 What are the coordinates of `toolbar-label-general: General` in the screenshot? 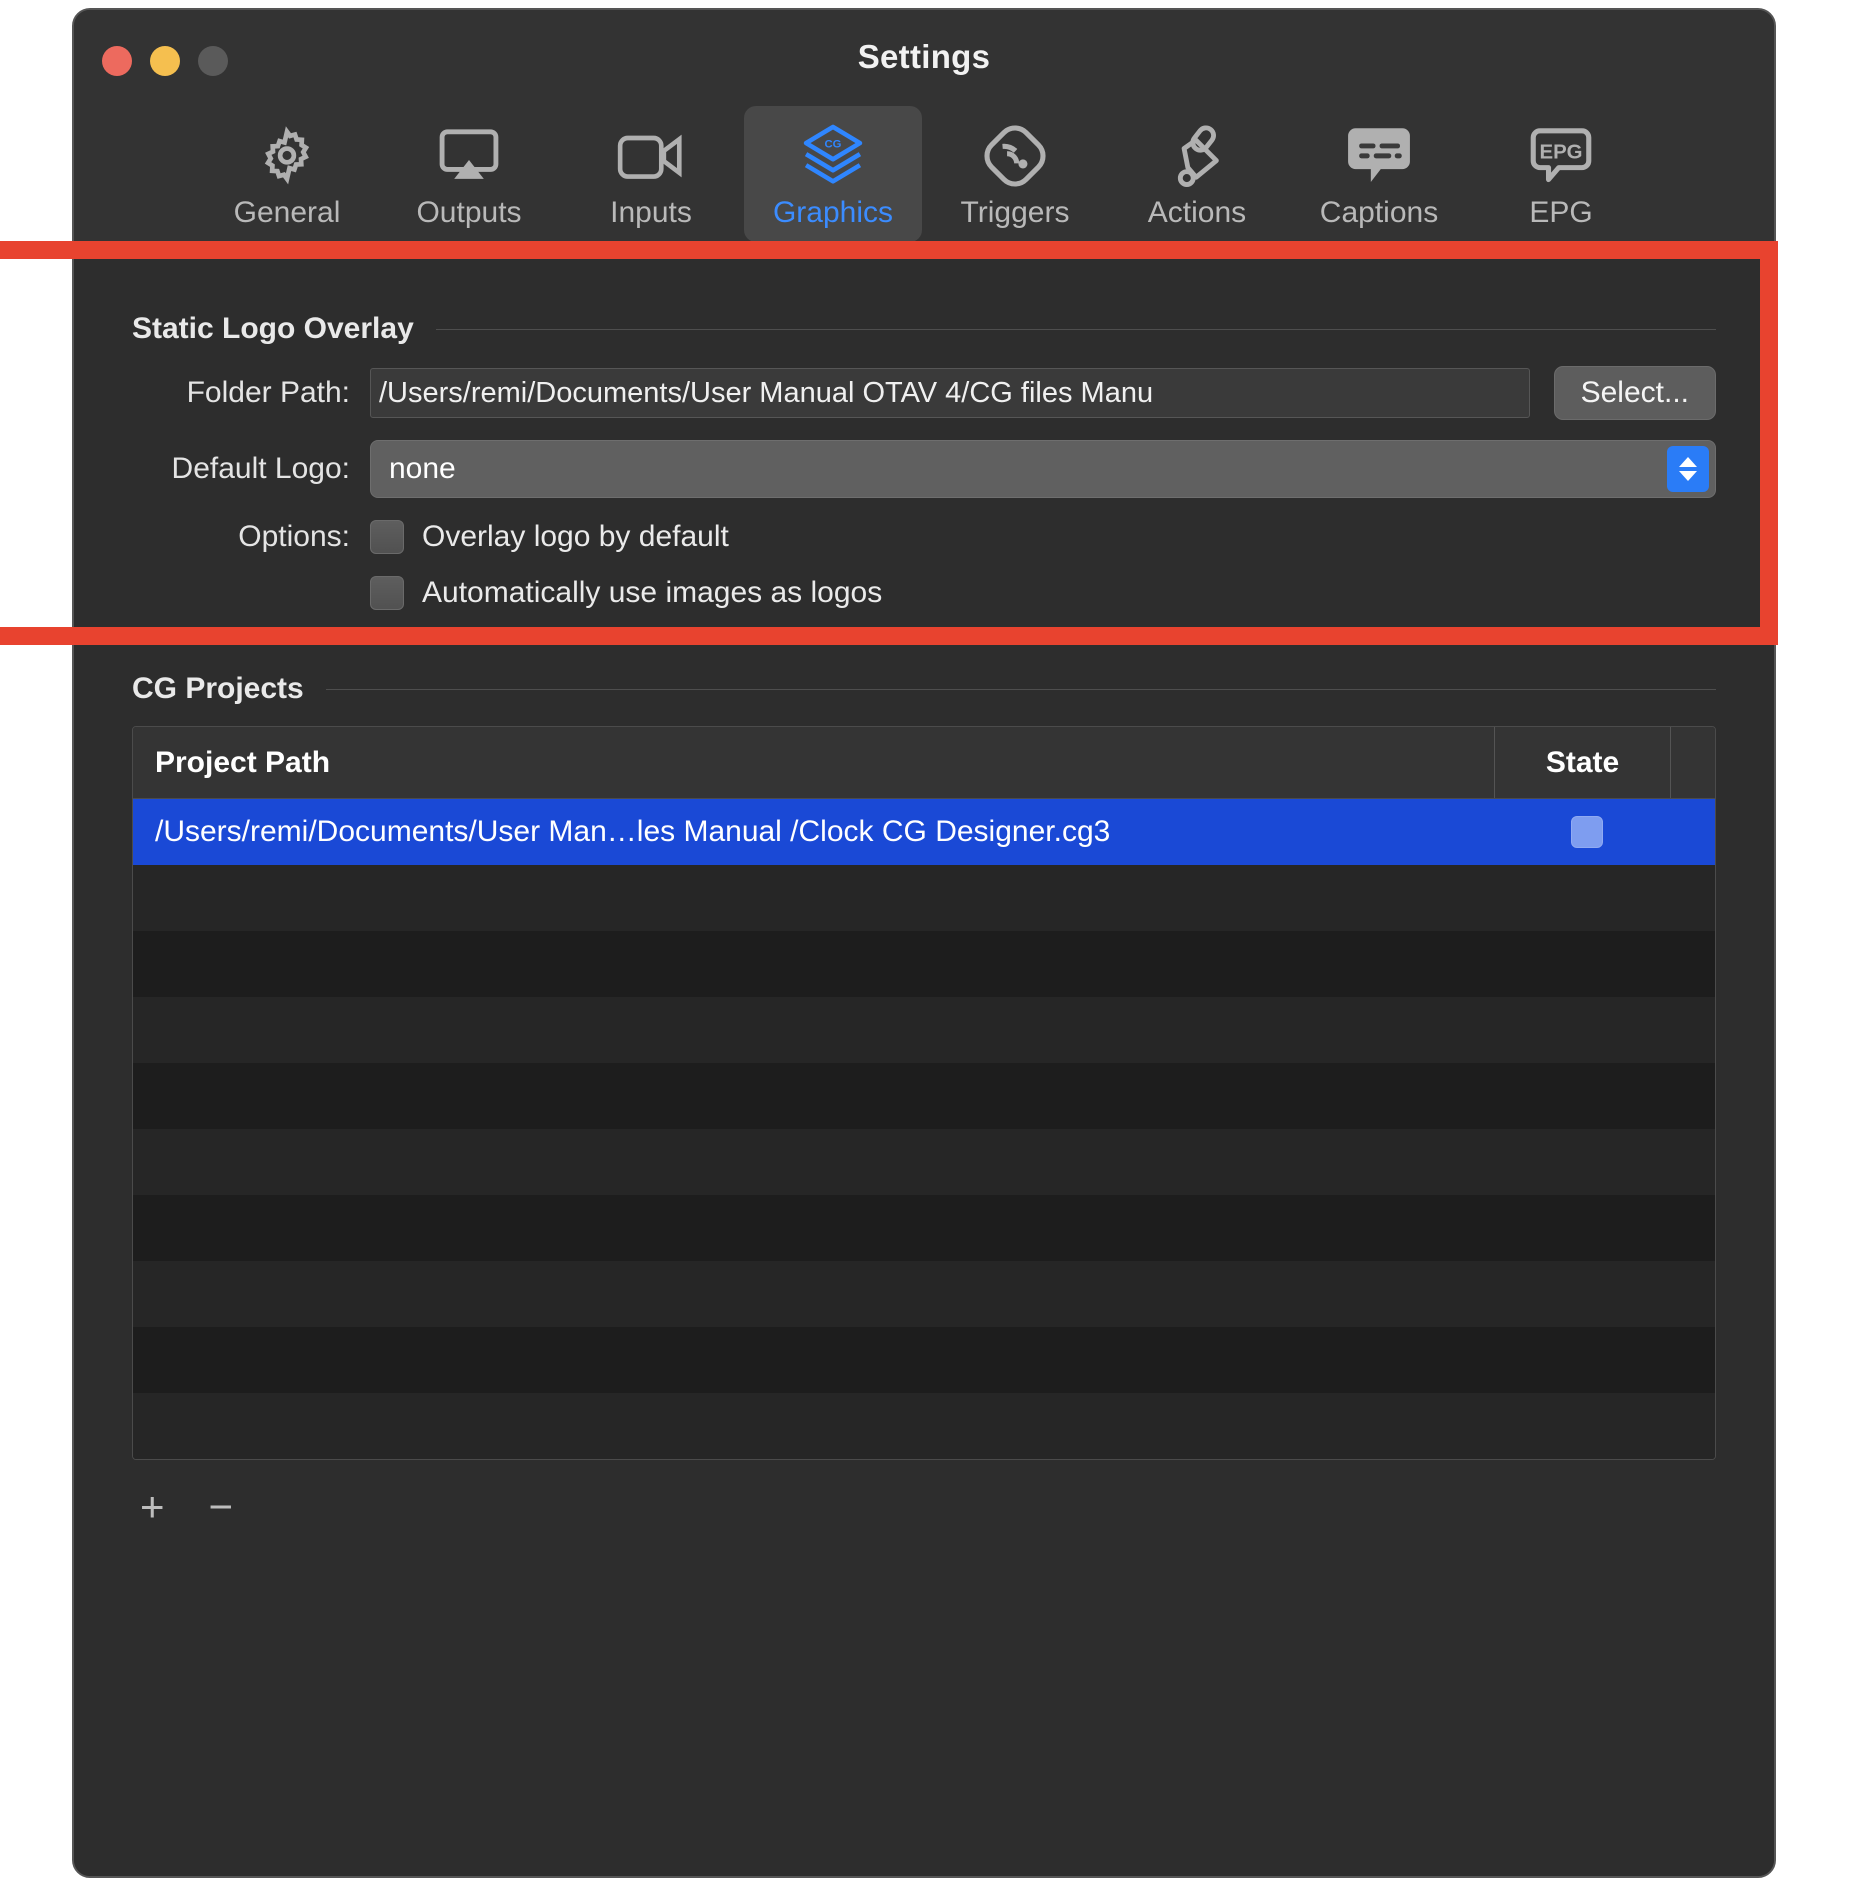 It's located at (287, 212).